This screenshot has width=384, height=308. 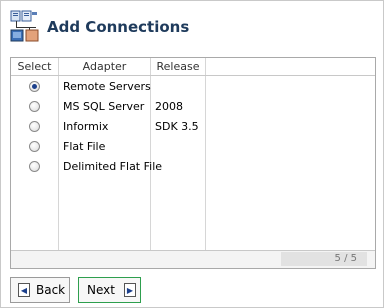 What do you see at coordinates (101, 290) in the screenshot?
I see `next-button-label: Next` at bounding box center [101, 290].